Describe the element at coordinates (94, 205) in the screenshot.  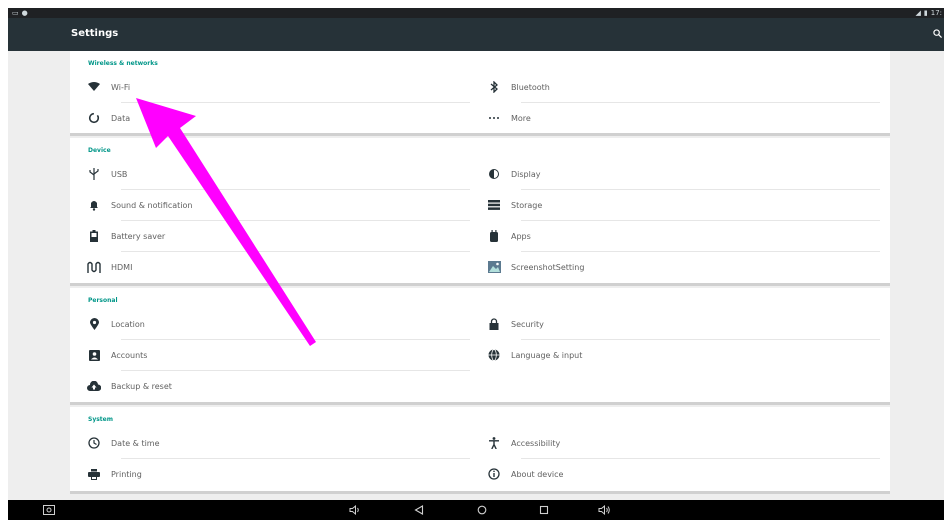
I see `bell-icon` at that location.